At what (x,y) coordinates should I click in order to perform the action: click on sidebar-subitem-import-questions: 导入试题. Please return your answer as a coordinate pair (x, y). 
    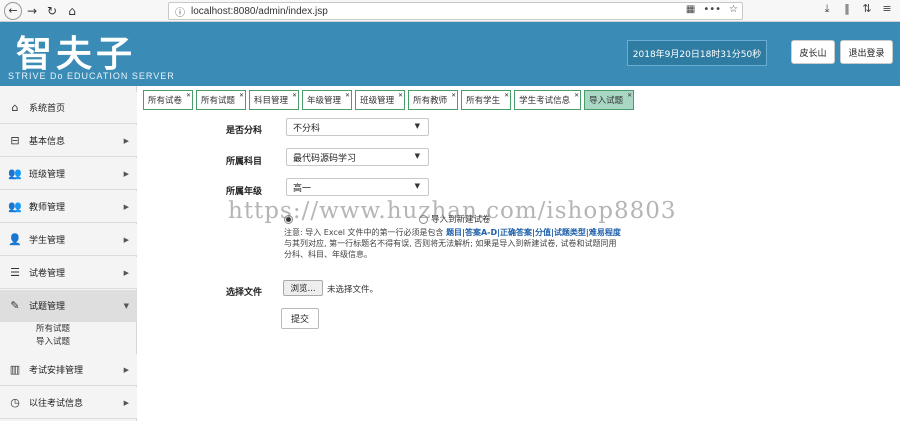
    Looking at the image, I should click on (53, 341).